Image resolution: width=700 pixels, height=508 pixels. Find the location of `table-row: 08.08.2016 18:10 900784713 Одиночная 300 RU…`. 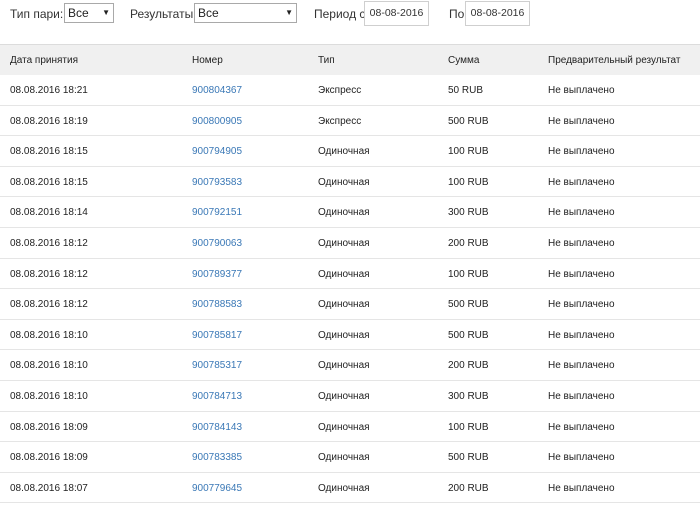

table-row: 08.08.2016 18:10 900784713 Одиночная 300 RU… is located at coordinates (350, 396).